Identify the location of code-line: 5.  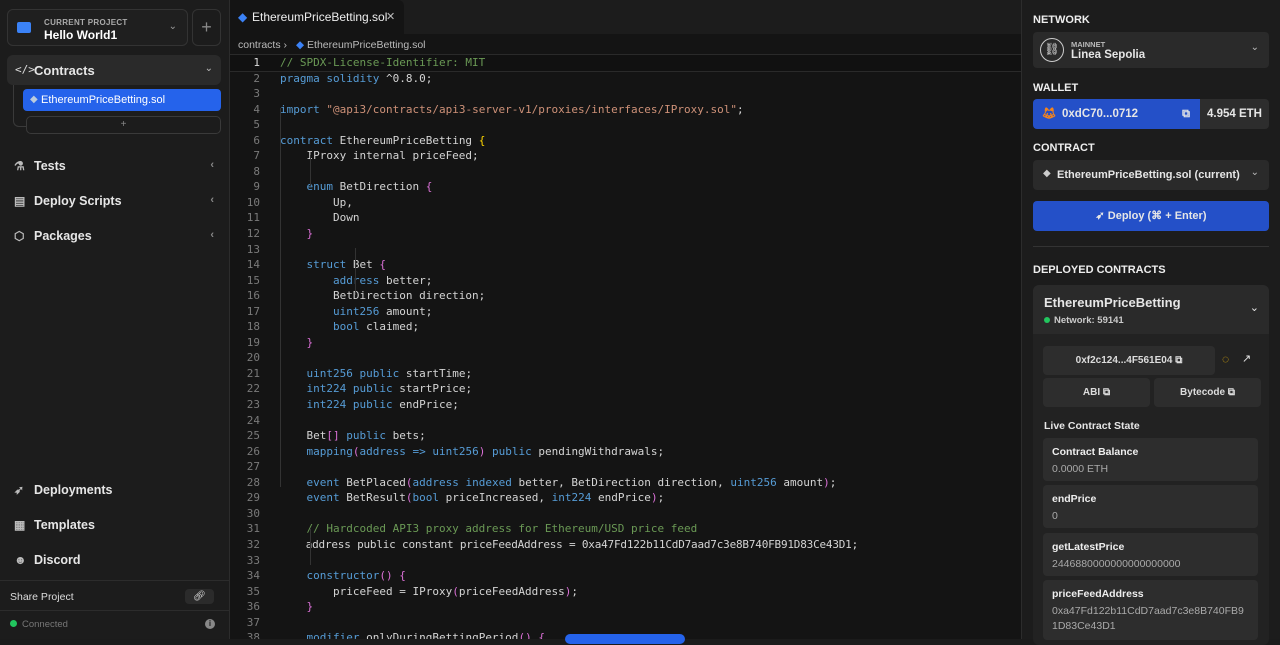
(625, 125).